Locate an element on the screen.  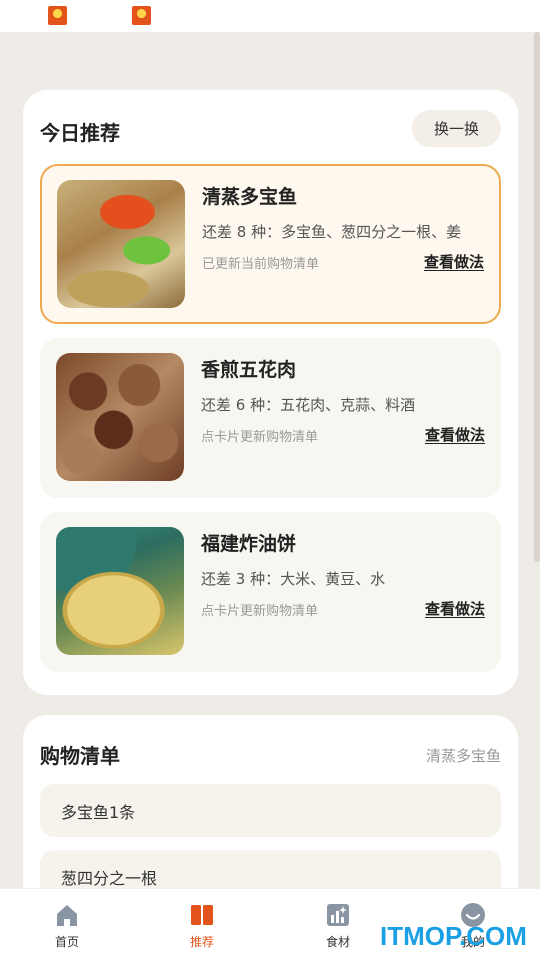
section-title: 今日推荐 is located at coordinates (80, 133).